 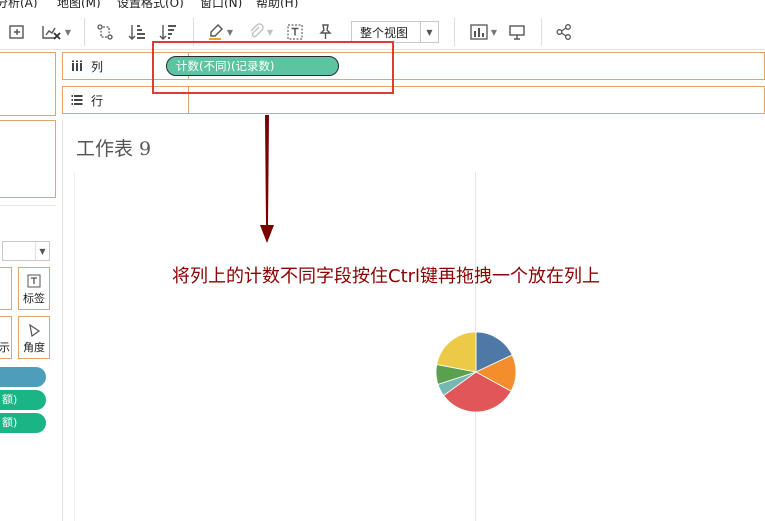 I want to click on pages-shelf, so click(x=28, y=84).